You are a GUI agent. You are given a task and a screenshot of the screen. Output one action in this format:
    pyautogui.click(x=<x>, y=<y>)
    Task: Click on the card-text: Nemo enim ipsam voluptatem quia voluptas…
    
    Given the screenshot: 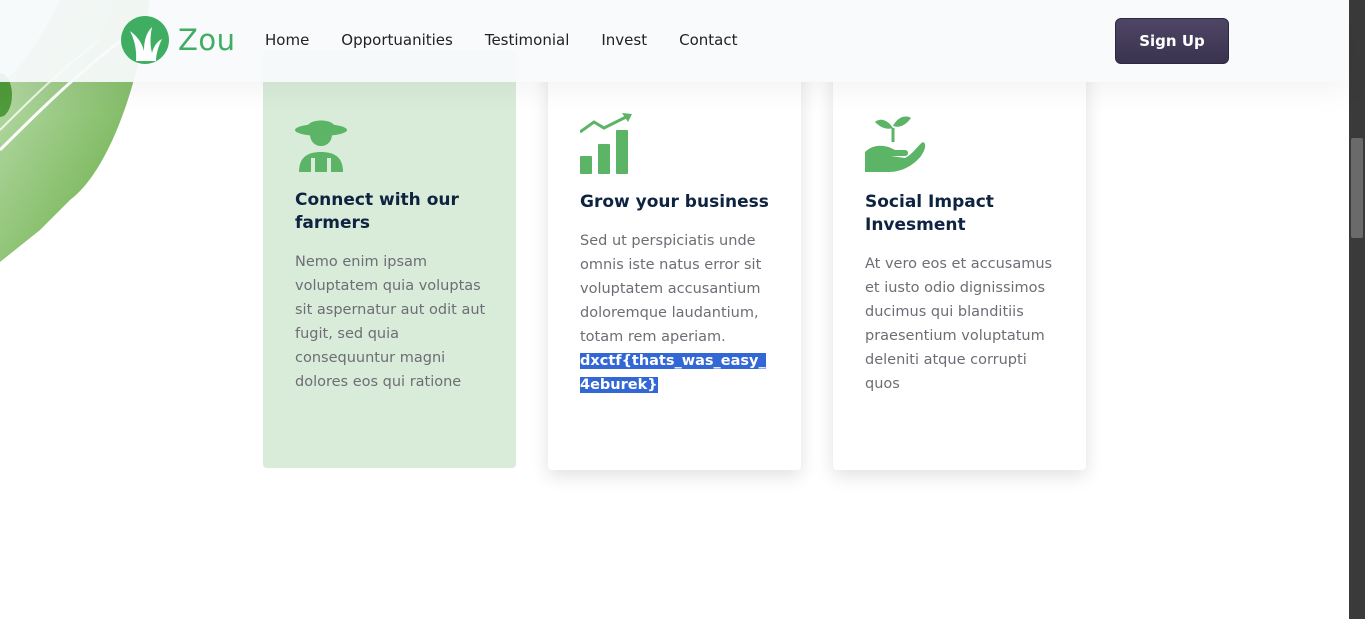 What is the action you would take?
    pyautogui.click(x=390, y=322)
    